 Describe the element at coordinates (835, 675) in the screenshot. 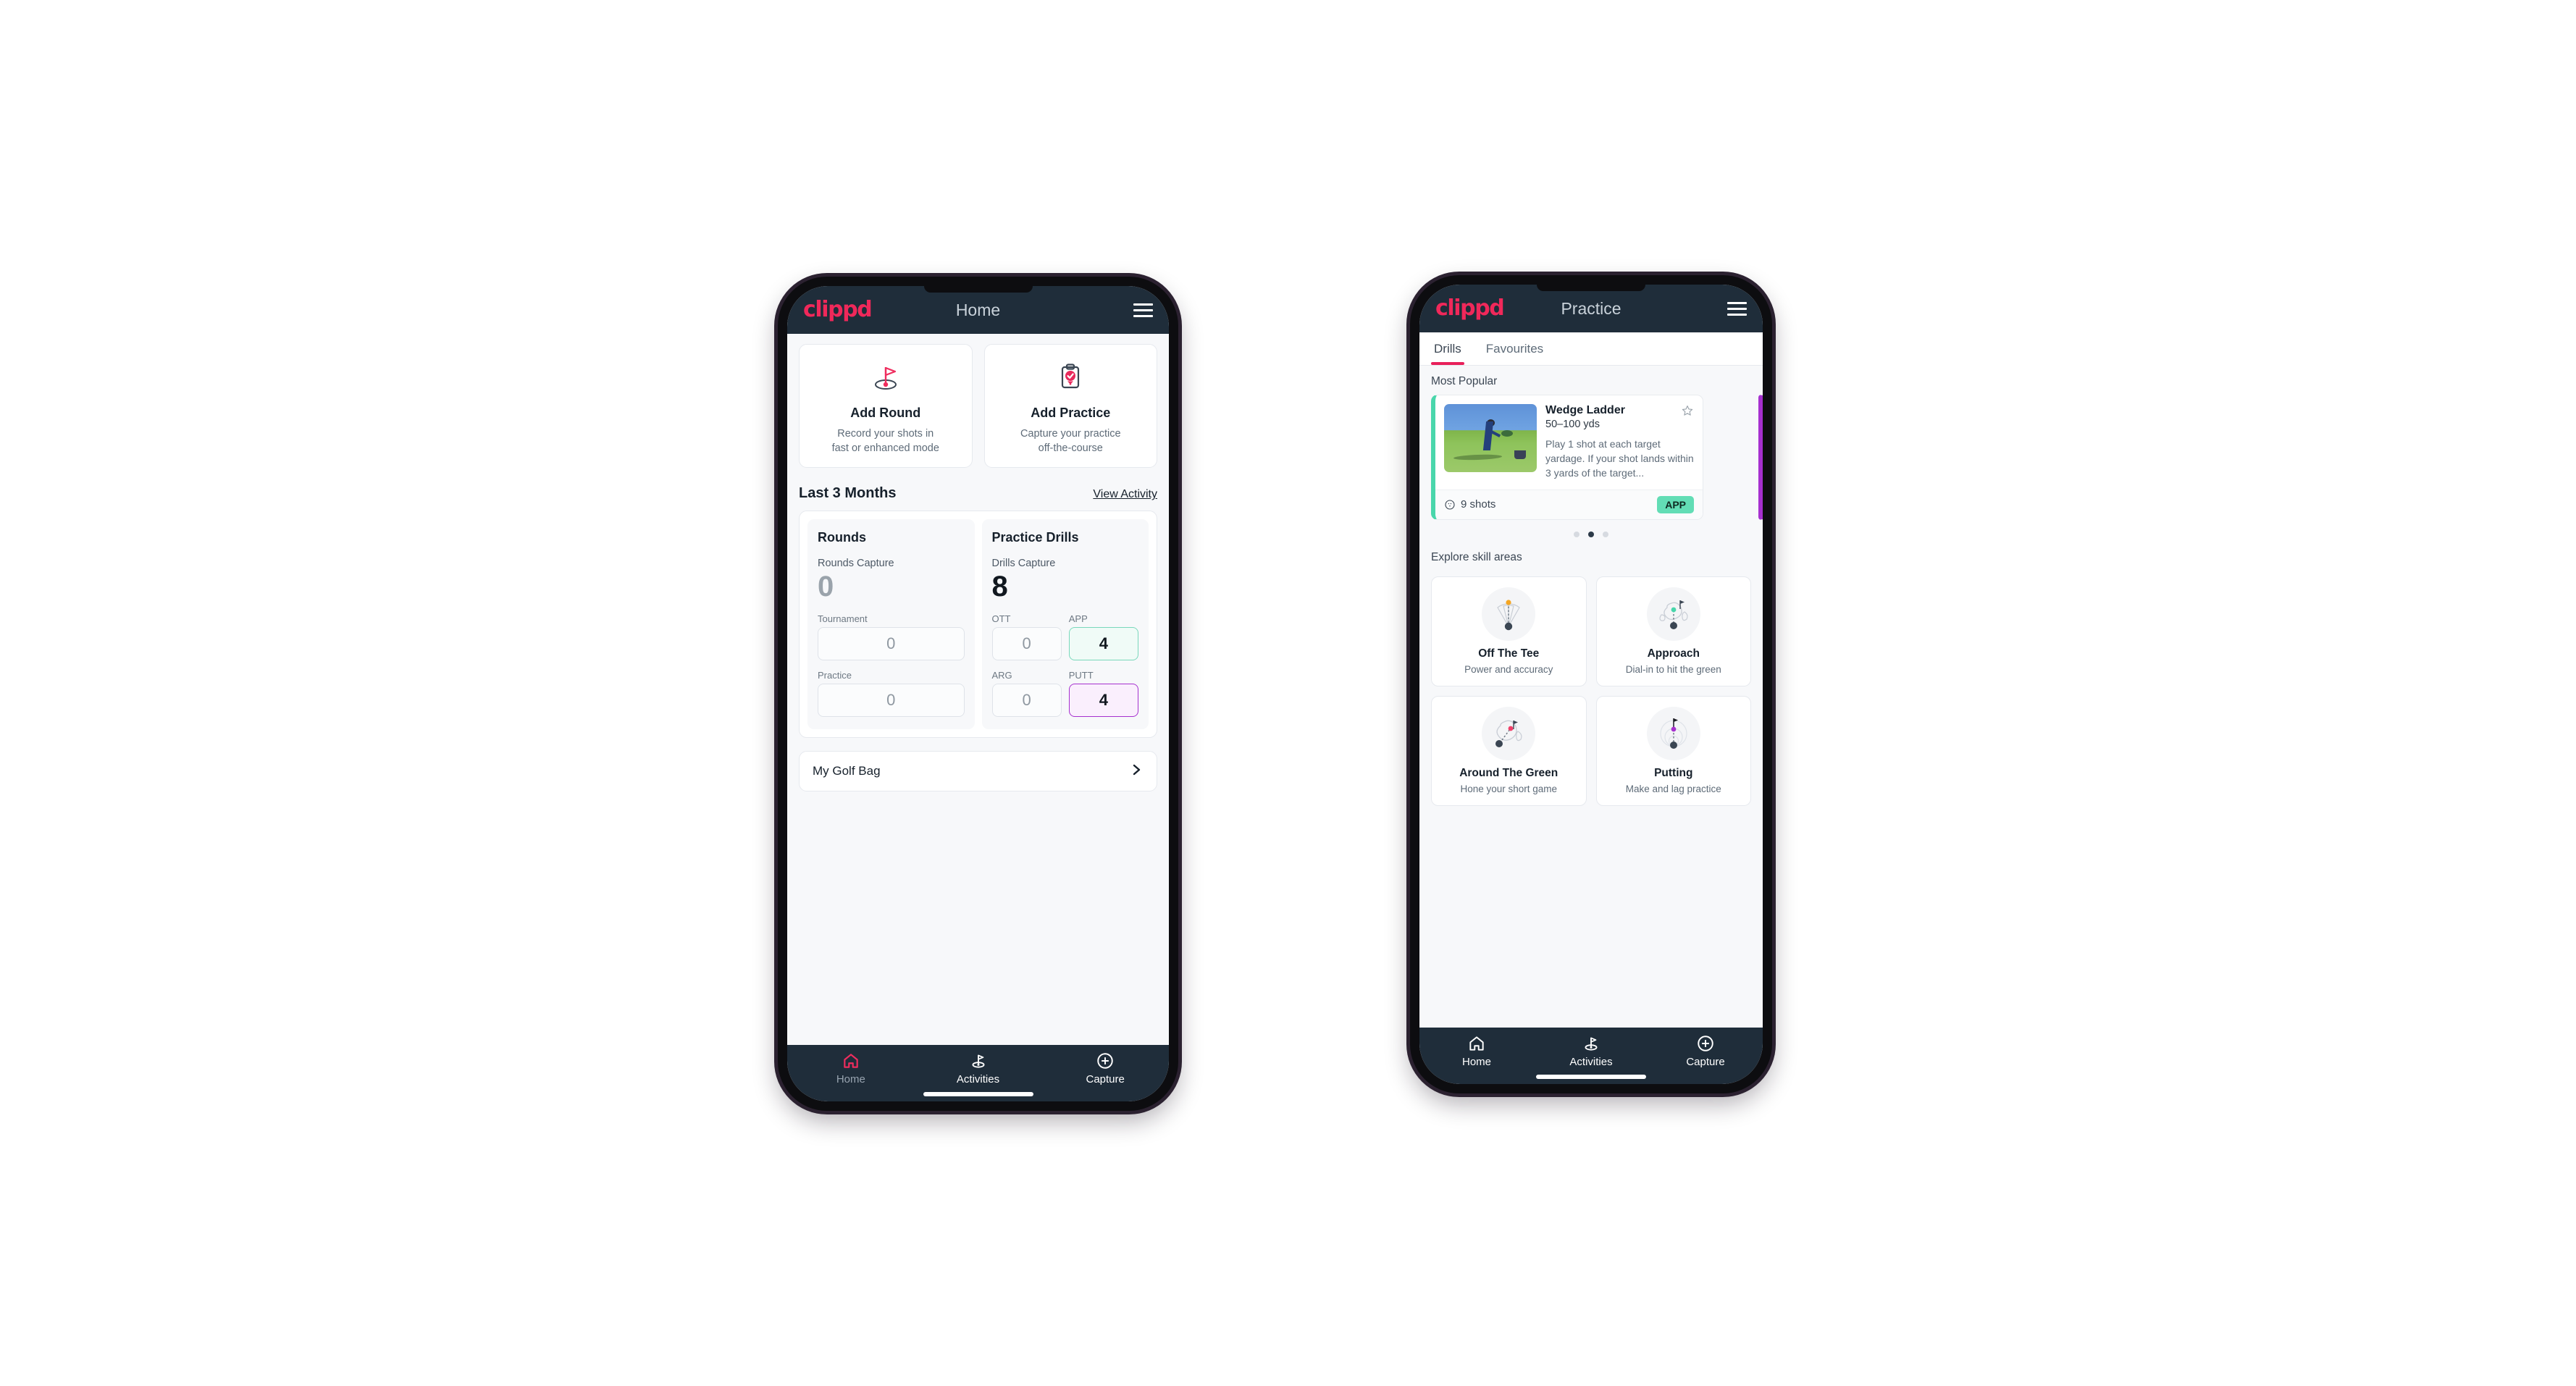

I see `practice-label: Practice` at that location.